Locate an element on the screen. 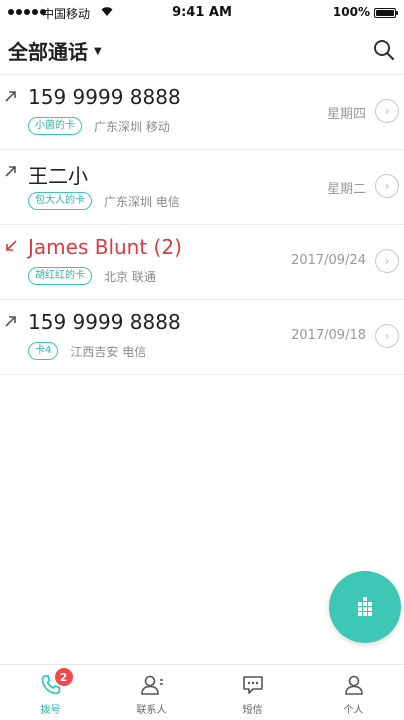 The image size is (404, 720). search-button is located at coordinates (384, 50).